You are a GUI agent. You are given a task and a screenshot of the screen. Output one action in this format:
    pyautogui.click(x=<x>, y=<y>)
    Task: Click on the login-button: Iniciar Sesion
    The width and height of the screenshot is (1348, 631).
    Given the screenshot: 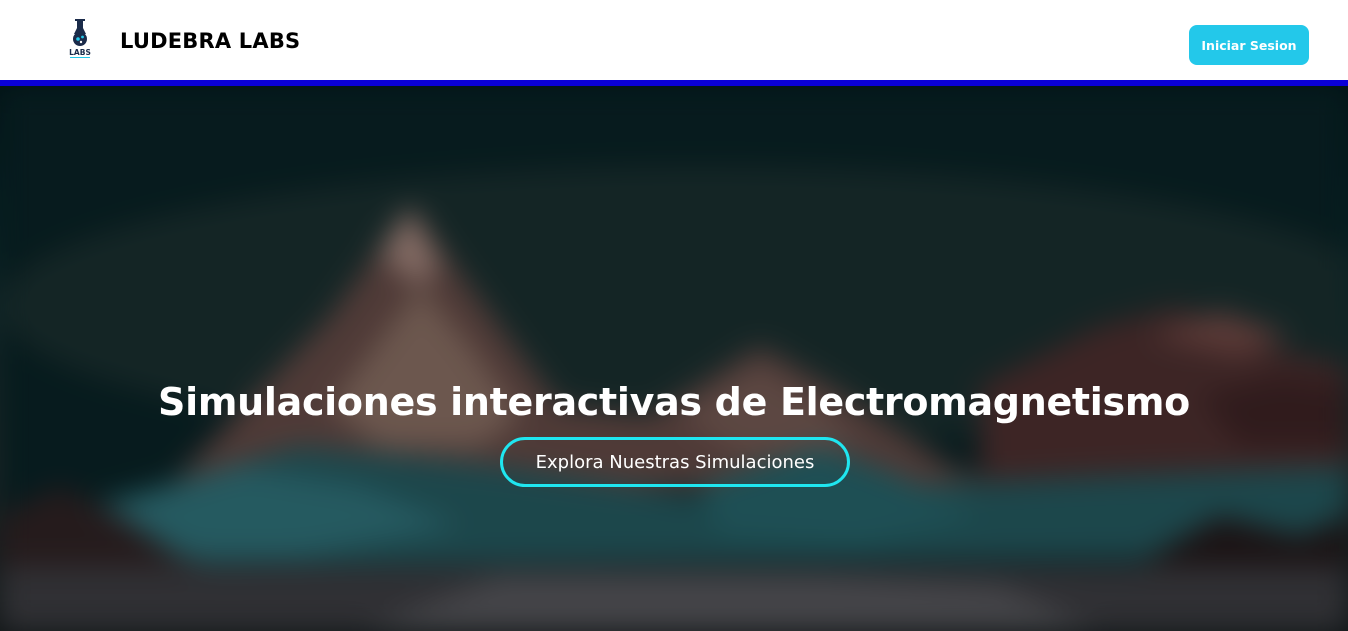 What is the action you would take?
    pyautogui.click(x=1249, y=45)
    